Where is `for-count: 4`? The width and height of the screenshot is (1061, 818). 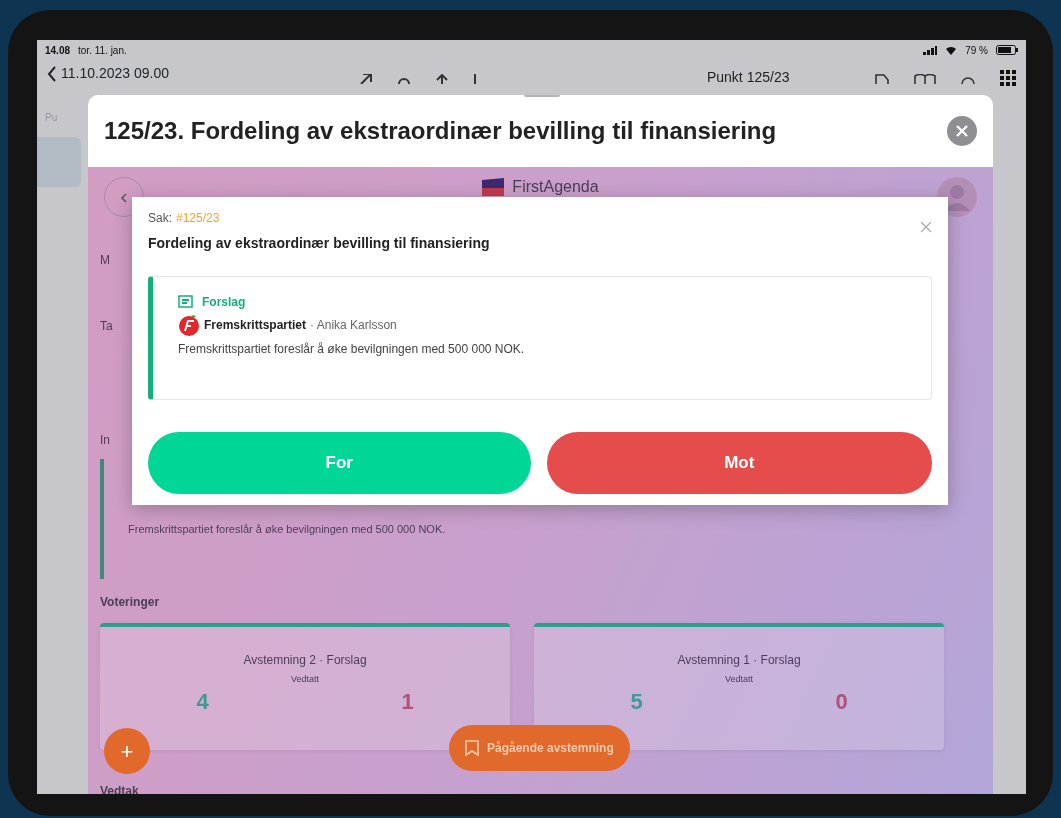
for-count: 4 is located at coordinates (202, 701).